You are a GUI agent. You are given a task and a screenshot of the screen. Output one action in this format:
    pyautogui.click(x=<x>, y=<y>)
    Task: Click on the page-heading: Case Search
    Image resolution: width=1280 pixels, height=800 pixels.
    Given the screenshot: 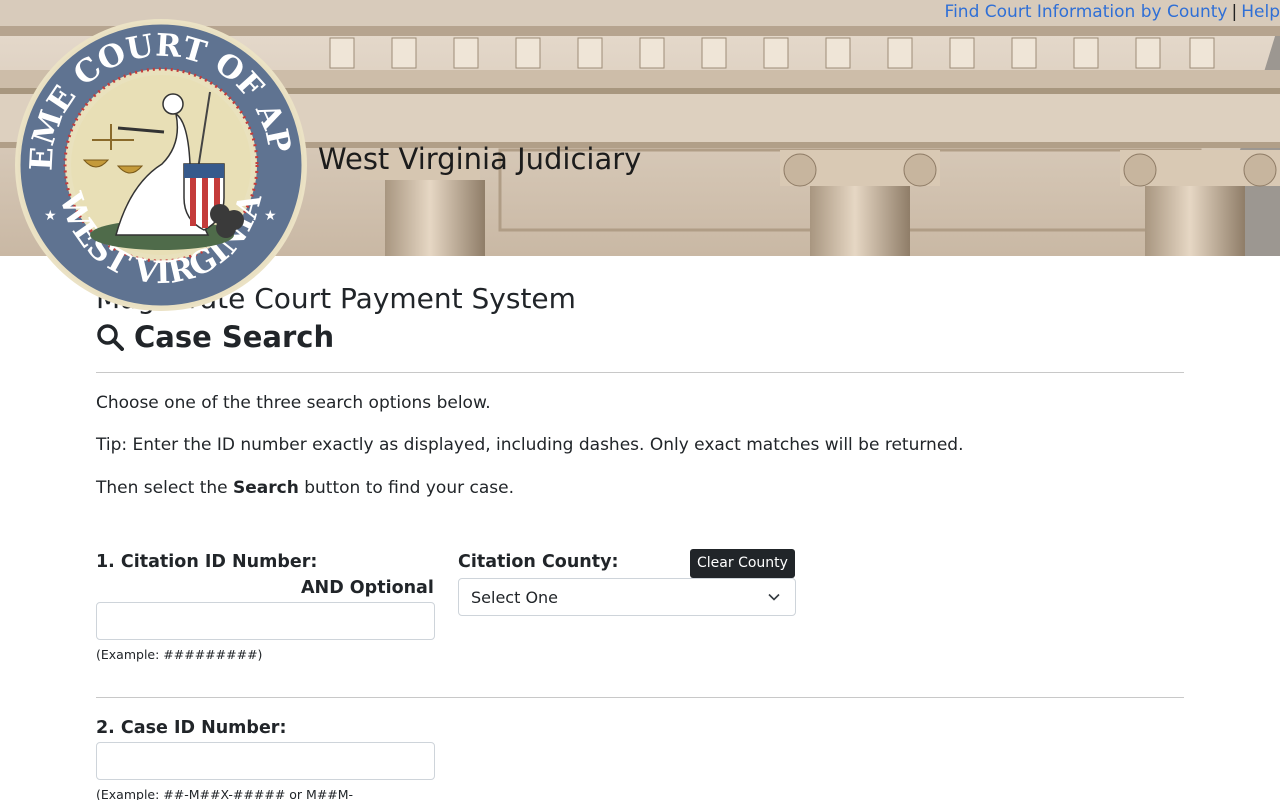 What is the action you would take?
    pyautogui.click(x=215, y=337)
    